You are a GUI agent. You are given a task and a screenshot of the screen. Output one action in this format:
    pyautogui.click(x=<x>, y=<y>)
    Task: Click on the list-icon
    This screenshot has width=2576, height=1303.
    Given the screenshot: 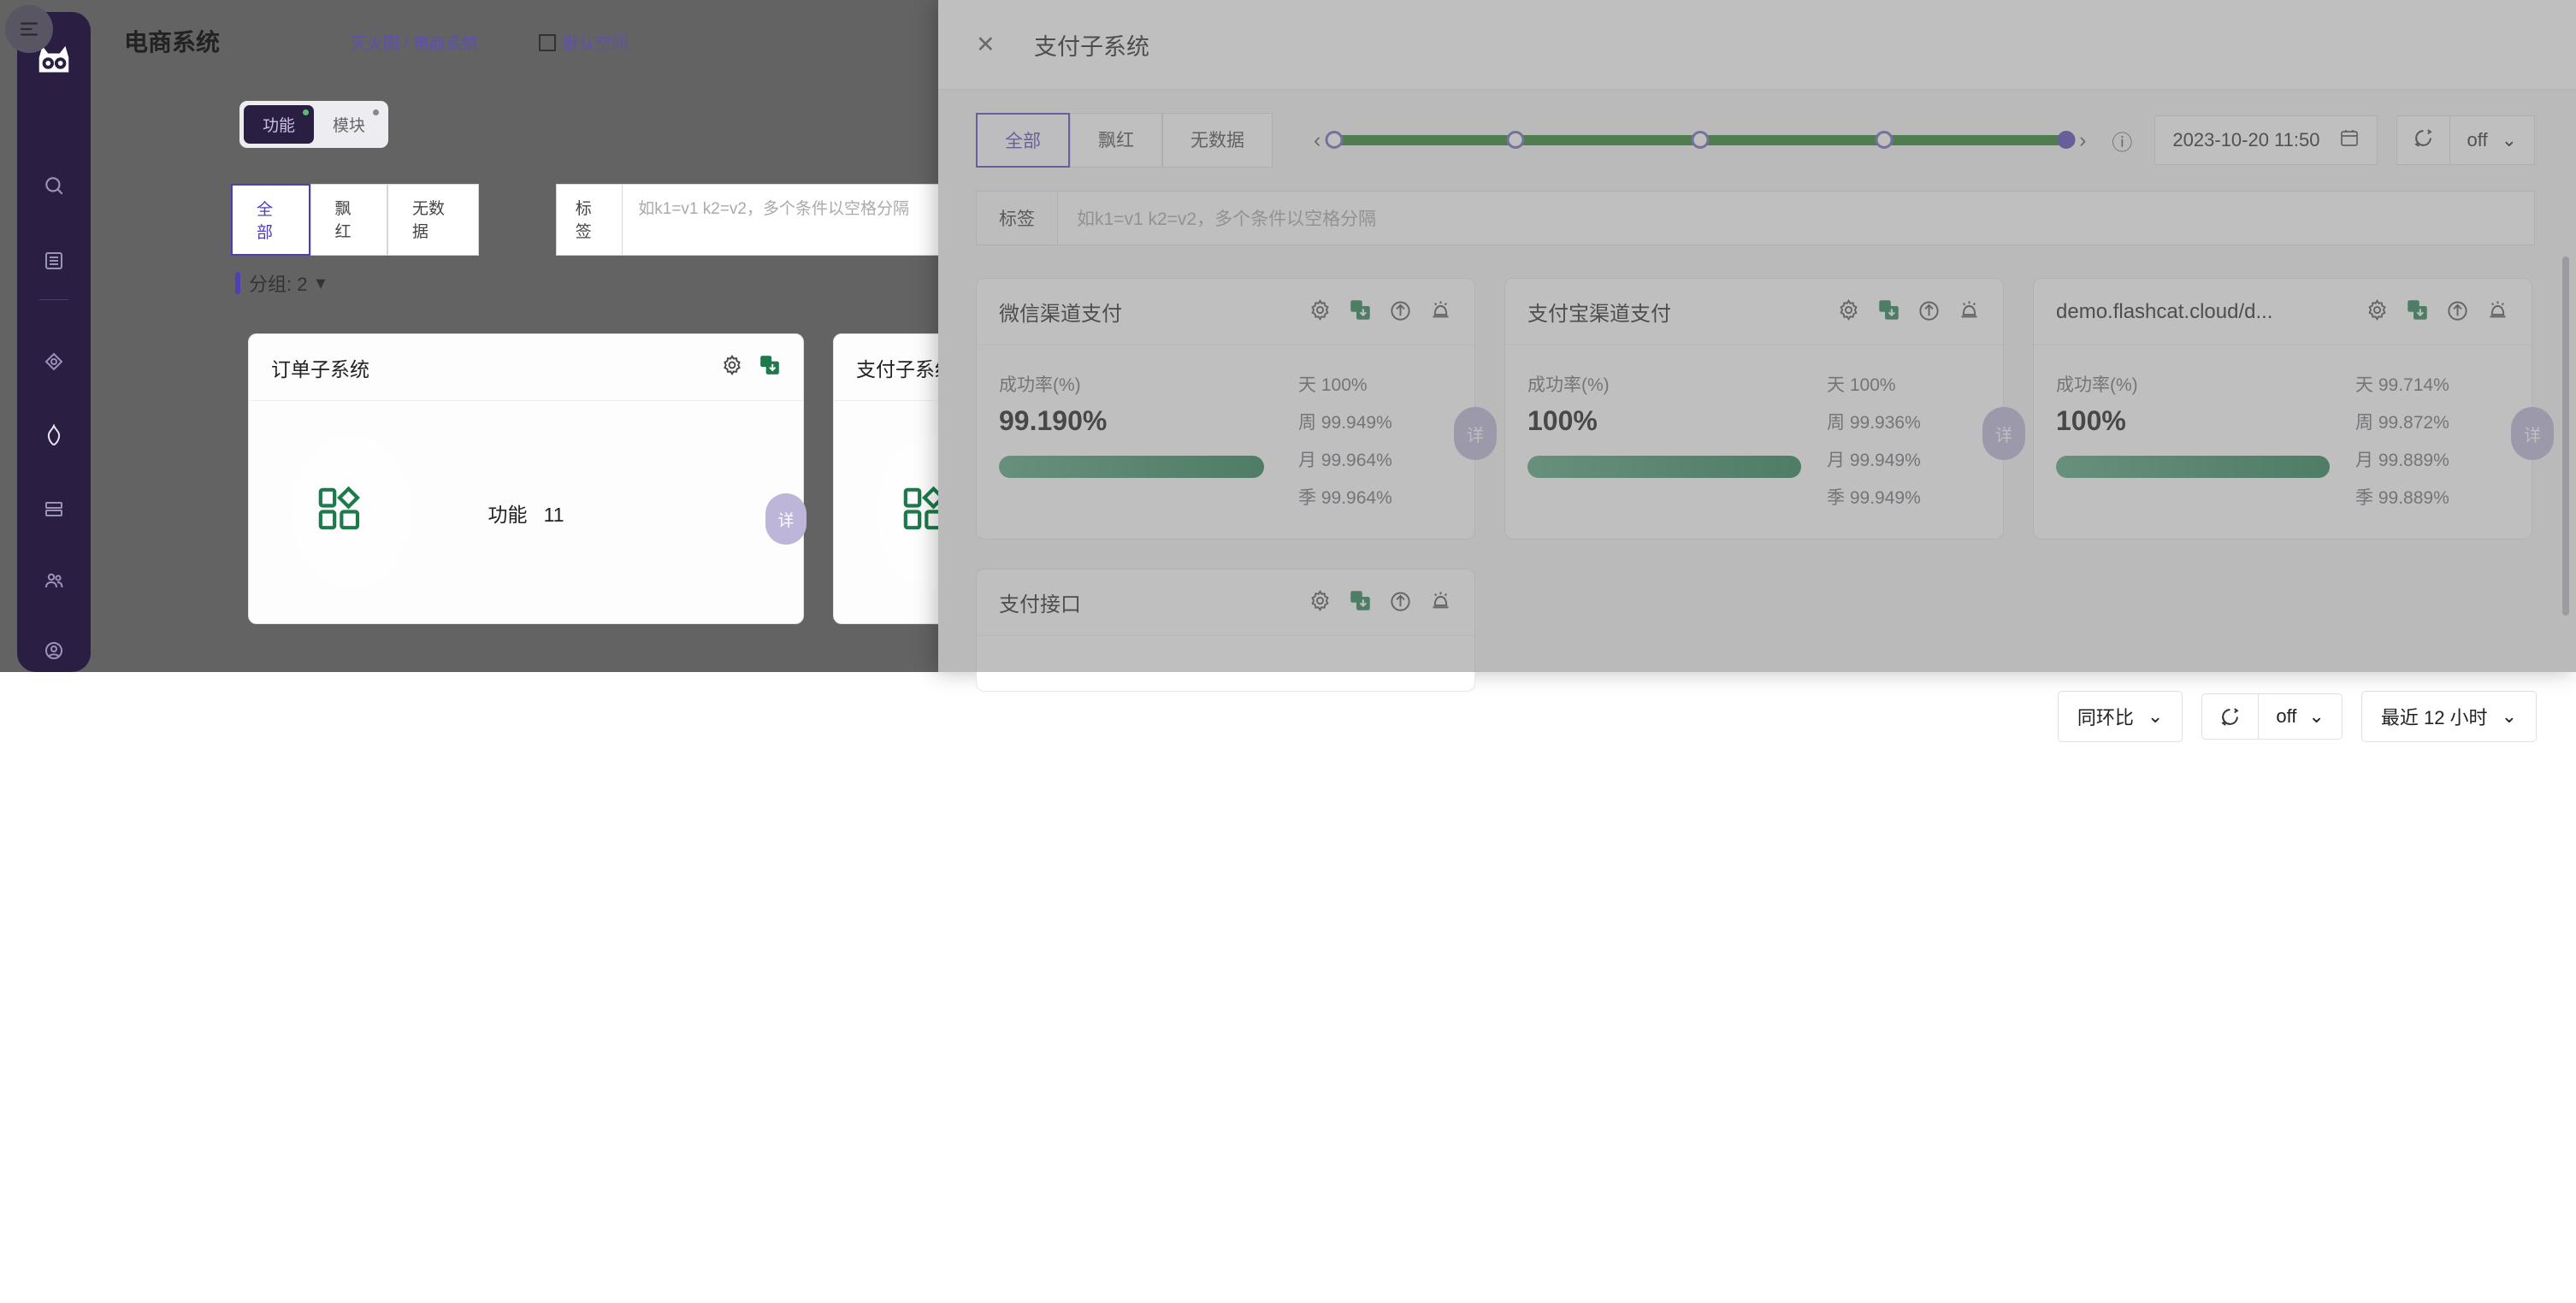 What is the action you would take?
    pyautogui.click(x=53, y=260)
    